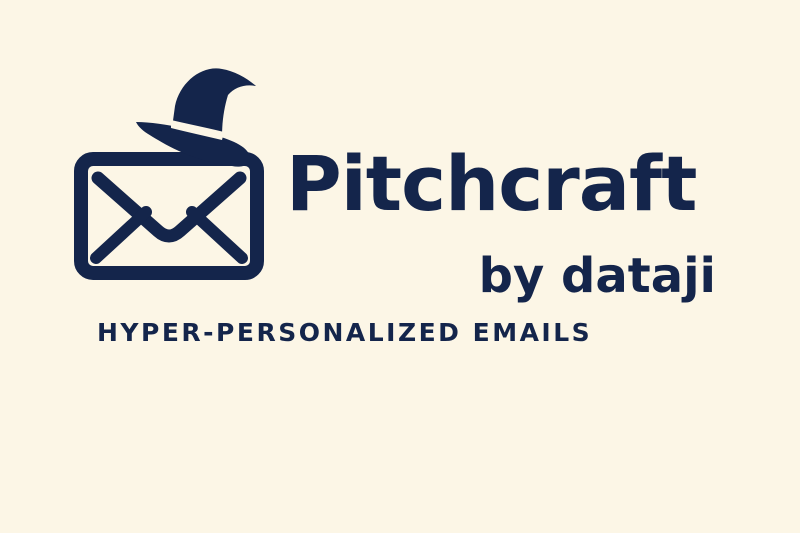 This screenshot has height=533, width=800. What do you see at coordinates (345, 332) in the screenshot?
I see `tagline: HYPER-PERSONALIZED EMAILS` at bounding box center [345, 332].